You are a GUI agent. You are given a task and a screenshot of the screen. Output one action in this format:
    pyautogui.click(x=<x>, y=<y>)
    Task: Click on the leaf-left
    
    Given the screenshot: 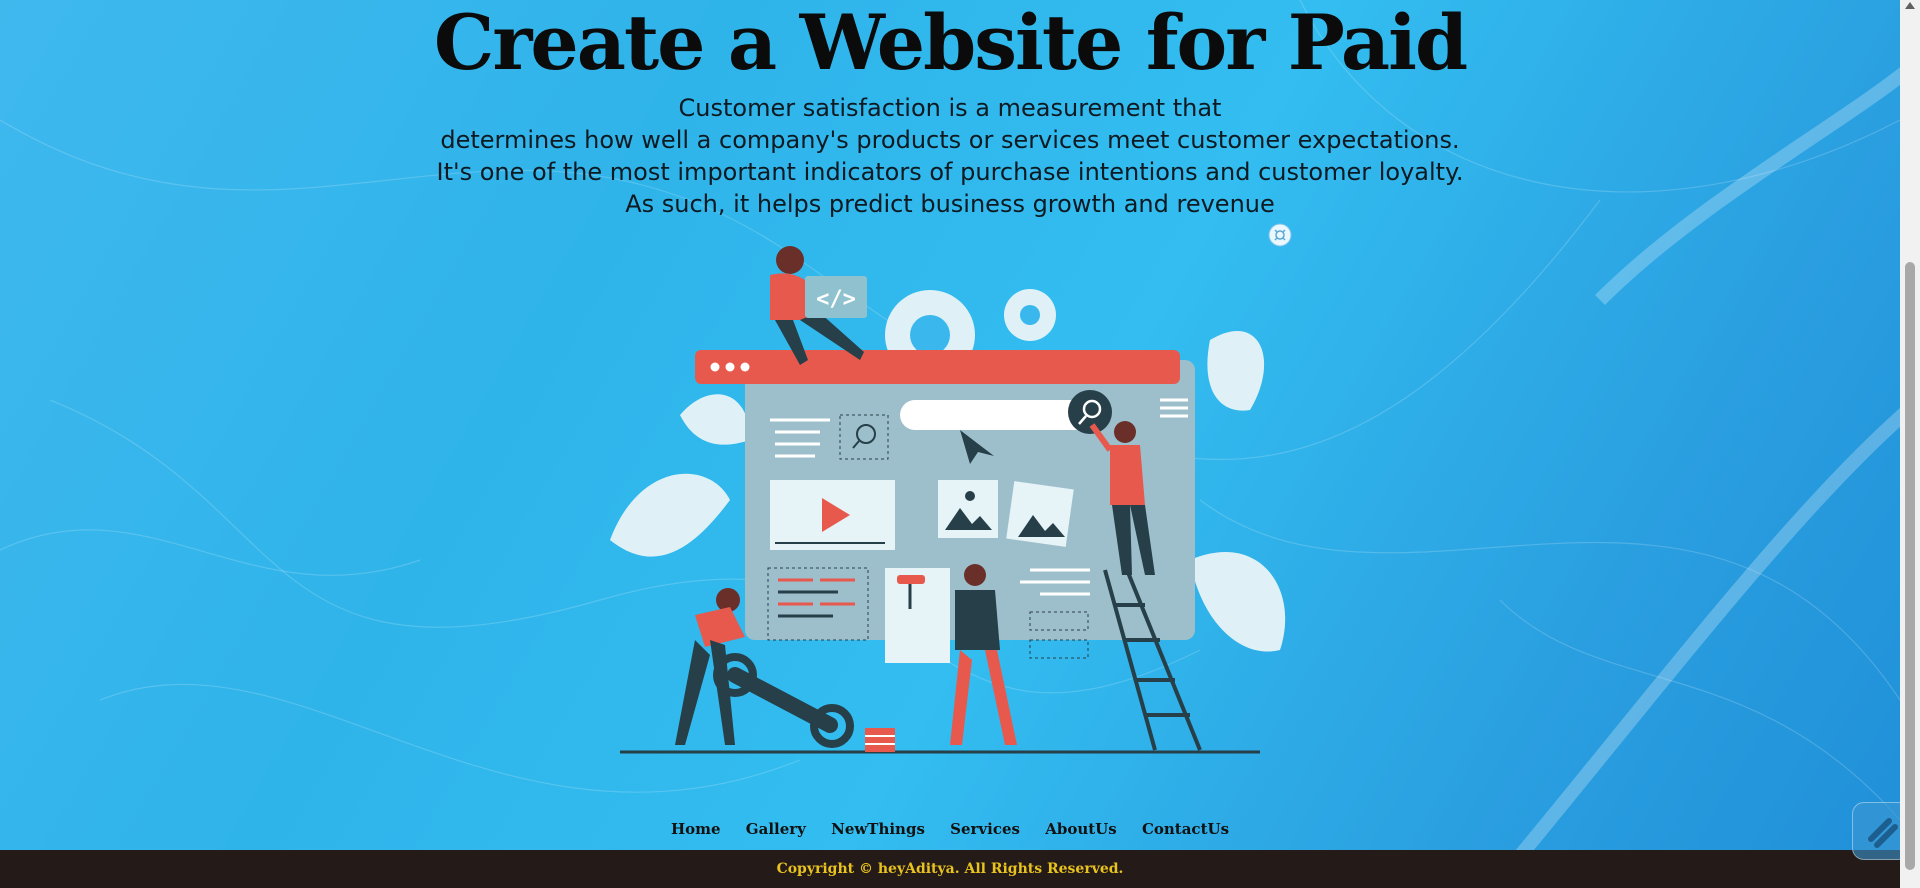 What is the action you would take?
    pyautogui.click(x=670, y=515)
    